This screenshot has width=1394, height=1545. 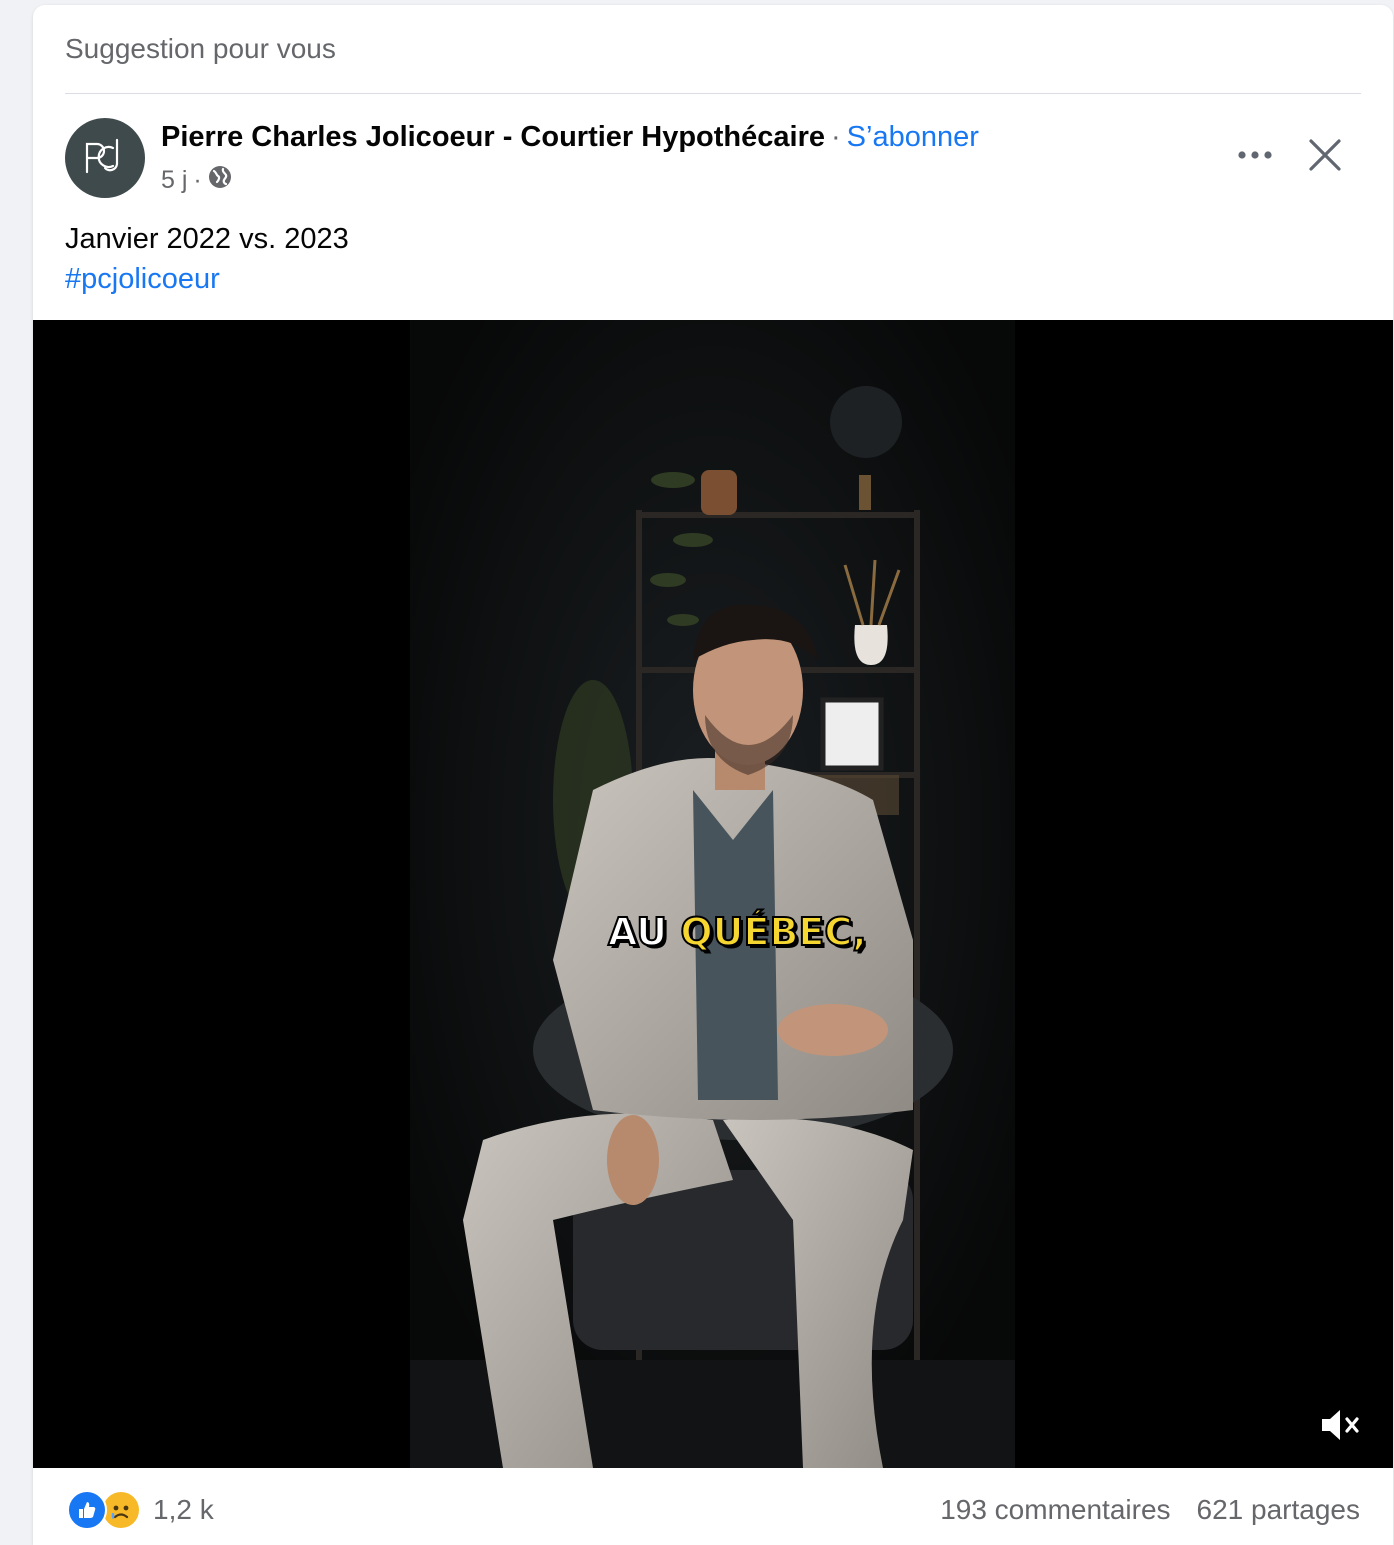 I want to click on post-text: Janvier 2022 vs. 2023, so click(x=207, y=239).